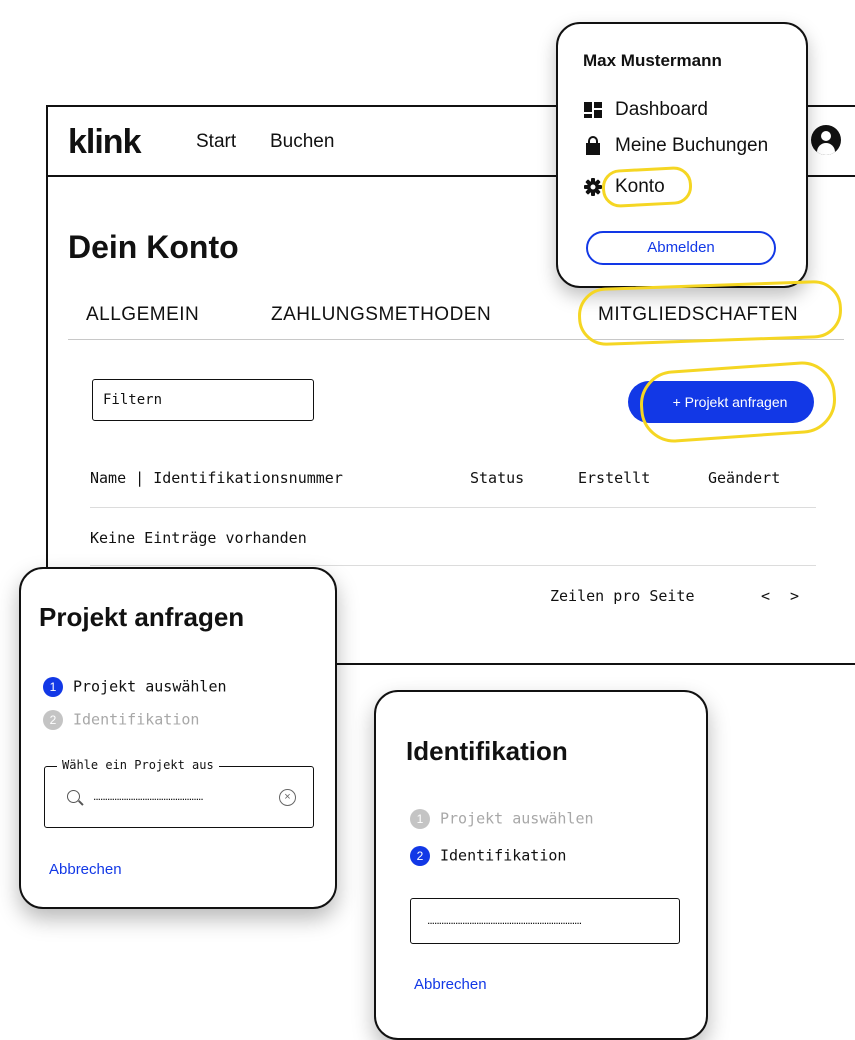 Image resolution: width=855 pixels, height=1040 pixels. Describe the element at coordinates (681, 248) in the screenshot. I see `logout-button: Abmelden` at that location.